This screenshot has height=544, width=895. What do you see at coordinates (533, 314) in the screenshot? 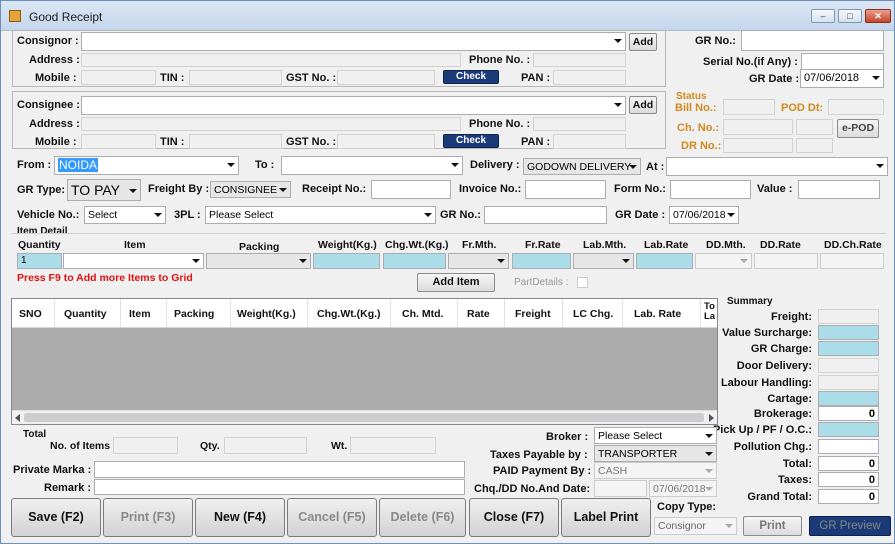
I see `grid-col-freight: Freight` at bounding box center [533, 314].